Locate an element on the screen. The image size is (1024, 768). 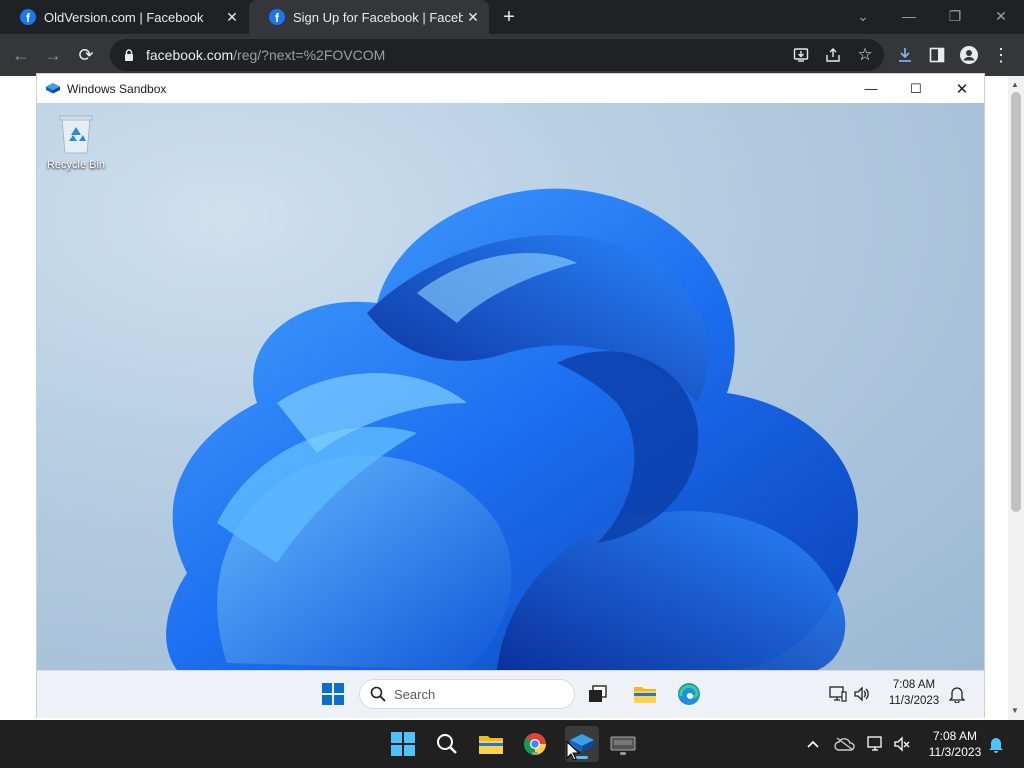
tab-title: OldVersion.com | Facebook is located at coordinates (124, 17).